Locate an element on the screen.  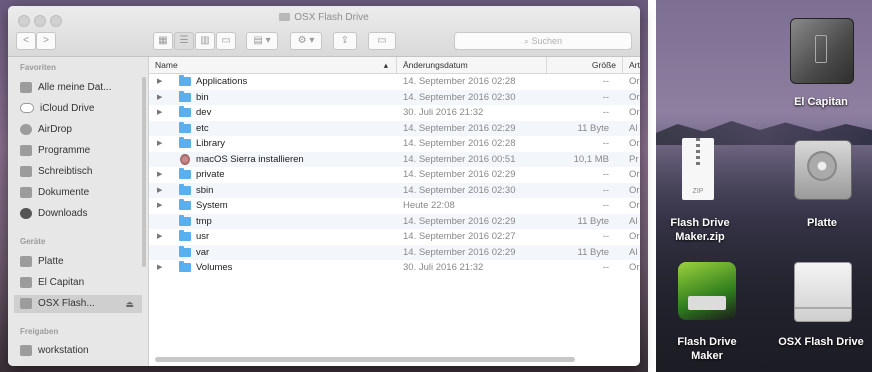
file-date: 14. September 2016 02:27 is located at coordinates (459, 236).